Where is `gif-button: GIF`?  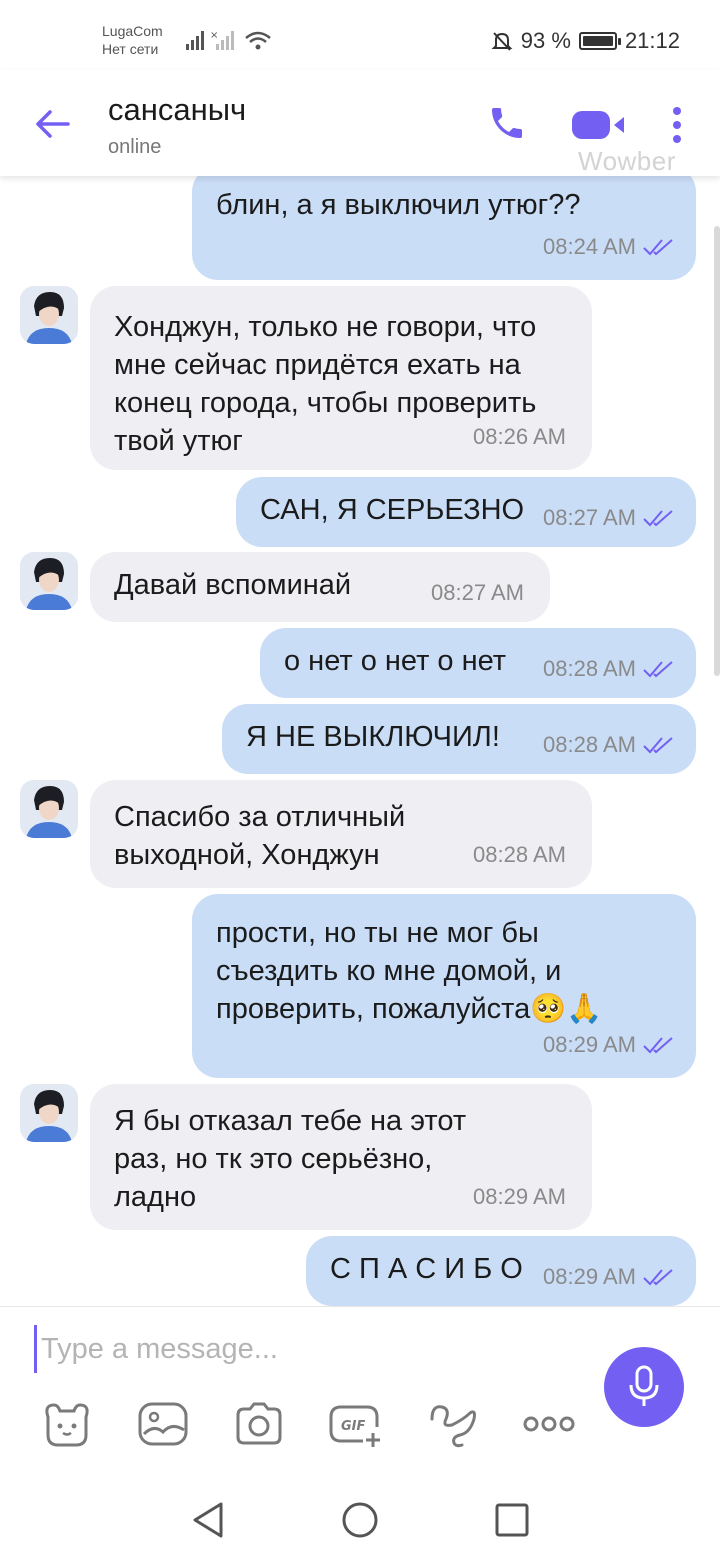 gif-button: GIF is located at coordinates (355, 1424).